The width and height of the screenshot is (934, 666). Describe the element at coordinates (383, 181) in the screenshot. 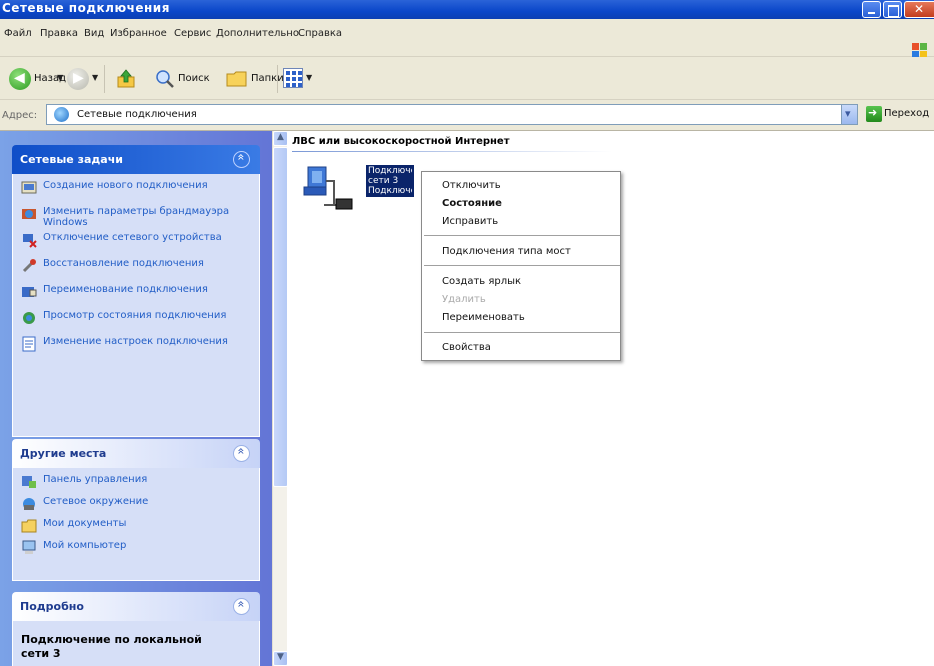

I see `connection-name-line2: сети 3` at that location.